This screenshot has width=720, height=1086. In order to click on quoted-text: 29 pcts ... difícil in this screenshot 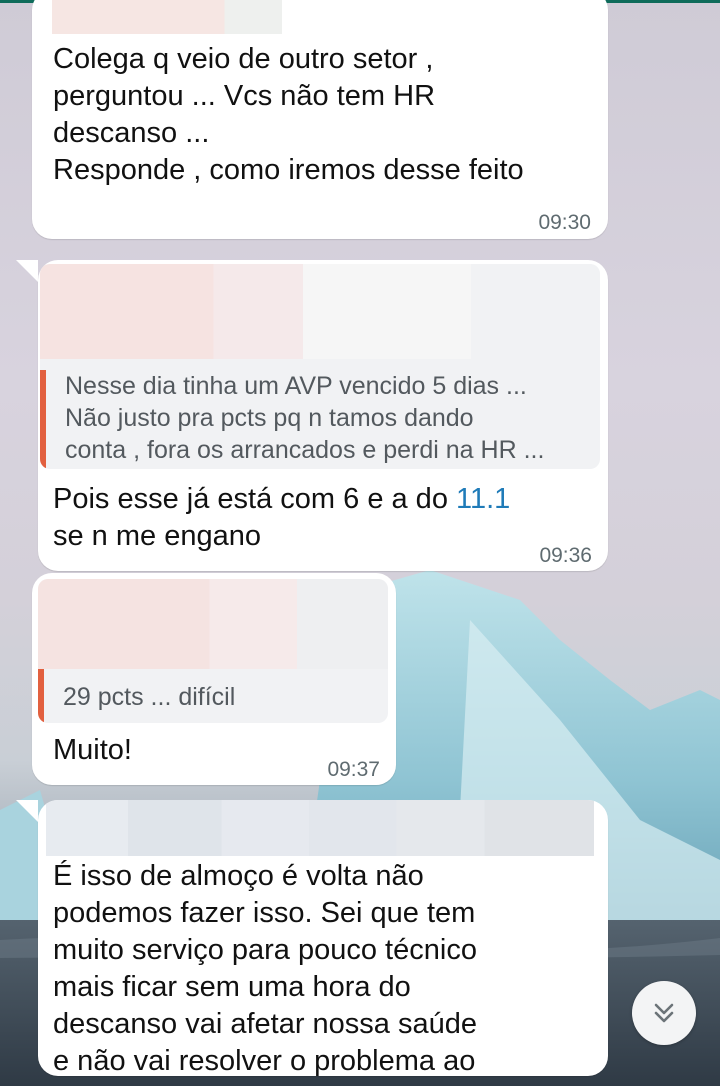, I will do `click(149, 697)`.